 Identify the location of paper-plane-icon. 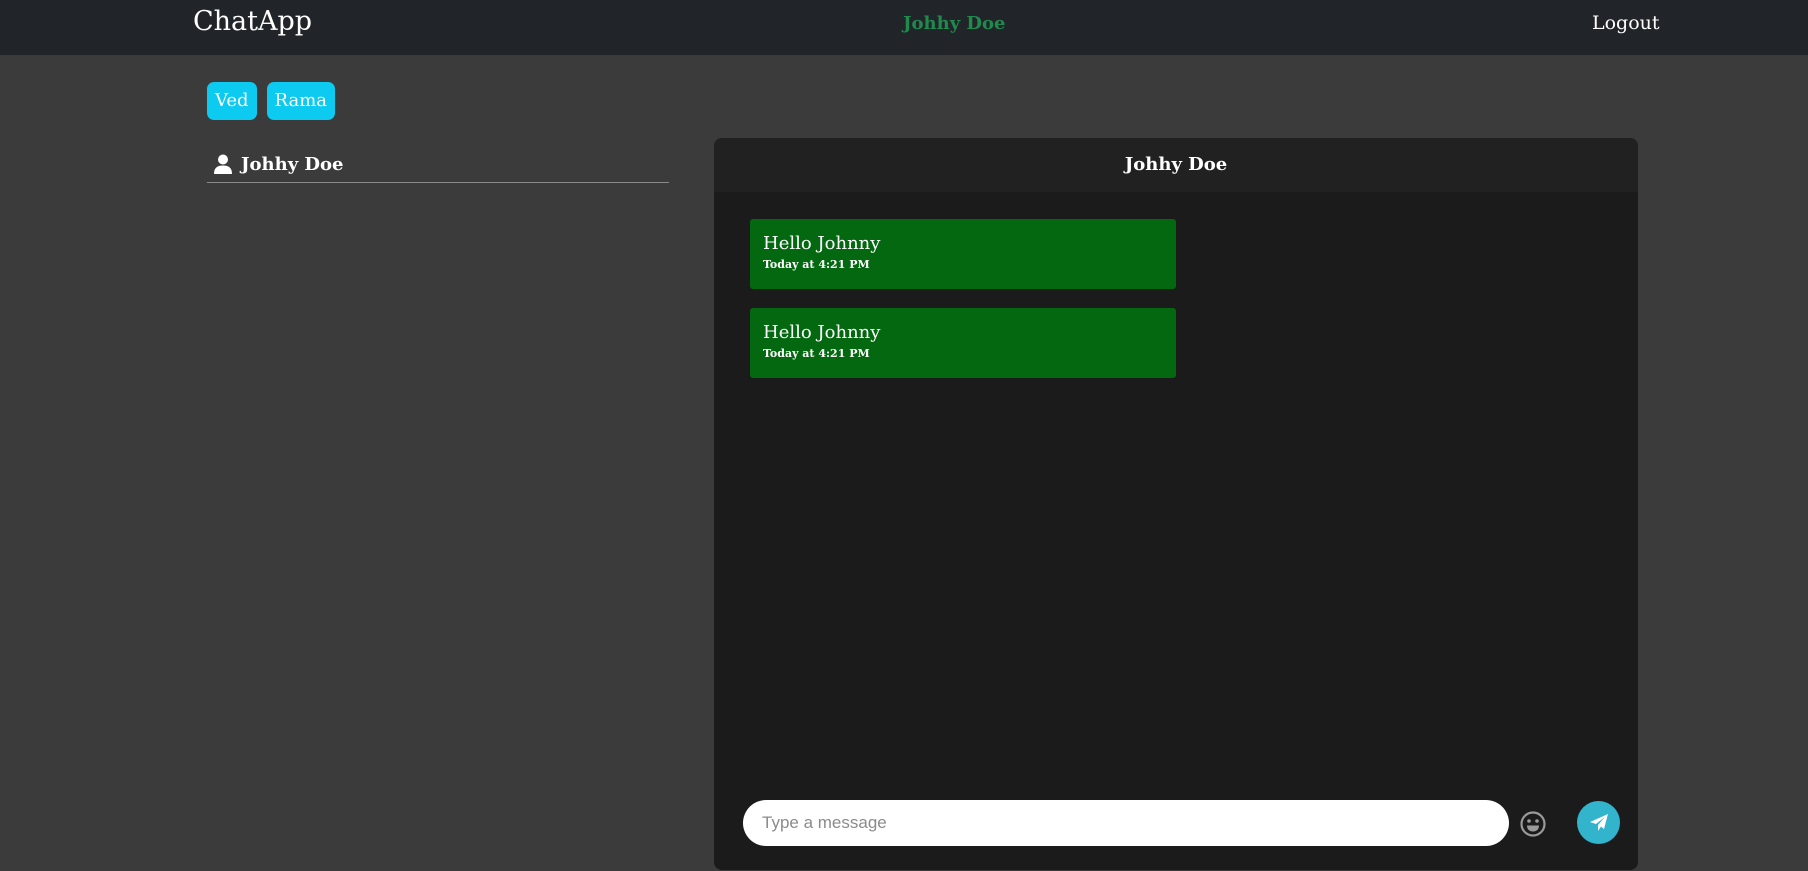
(1598, 822).